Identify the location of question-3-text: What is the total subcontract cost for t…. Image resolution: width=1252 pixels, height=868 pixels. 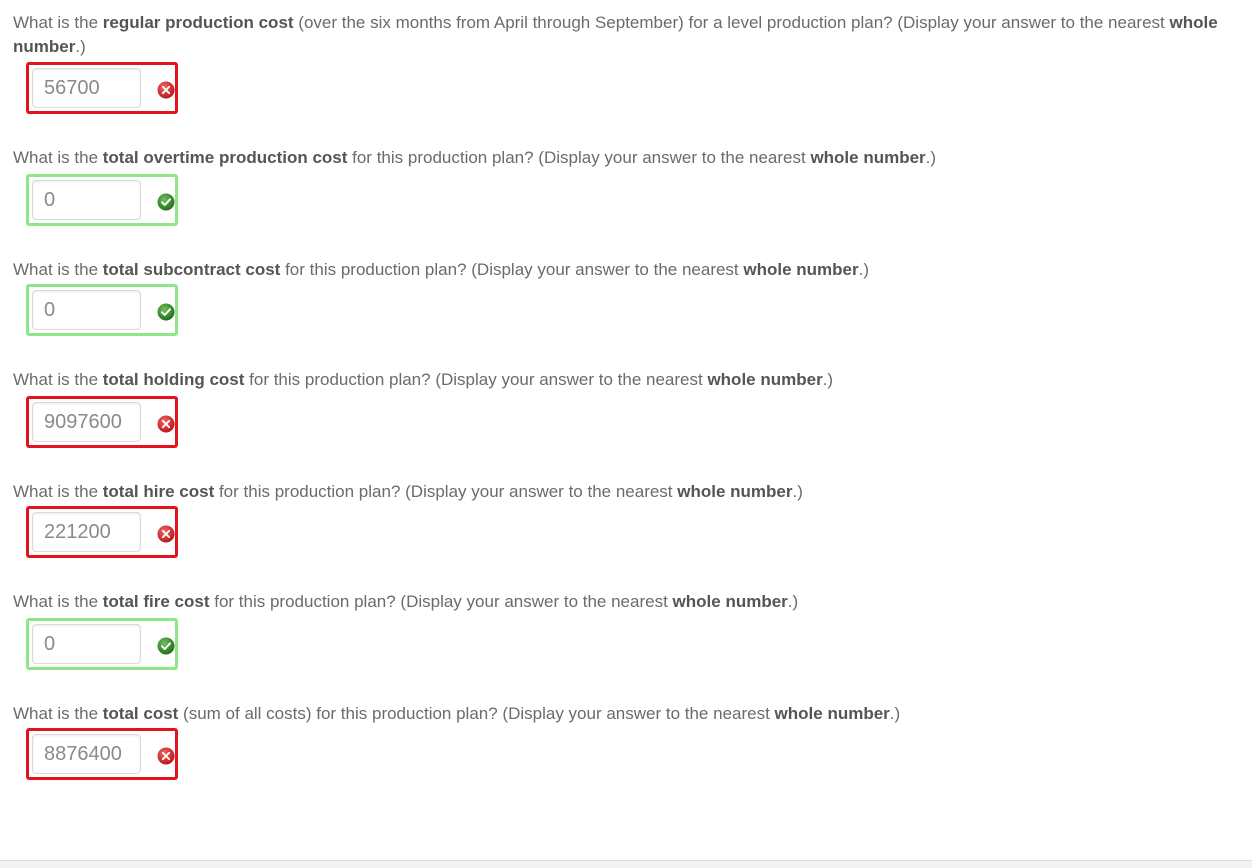
(441, 269).